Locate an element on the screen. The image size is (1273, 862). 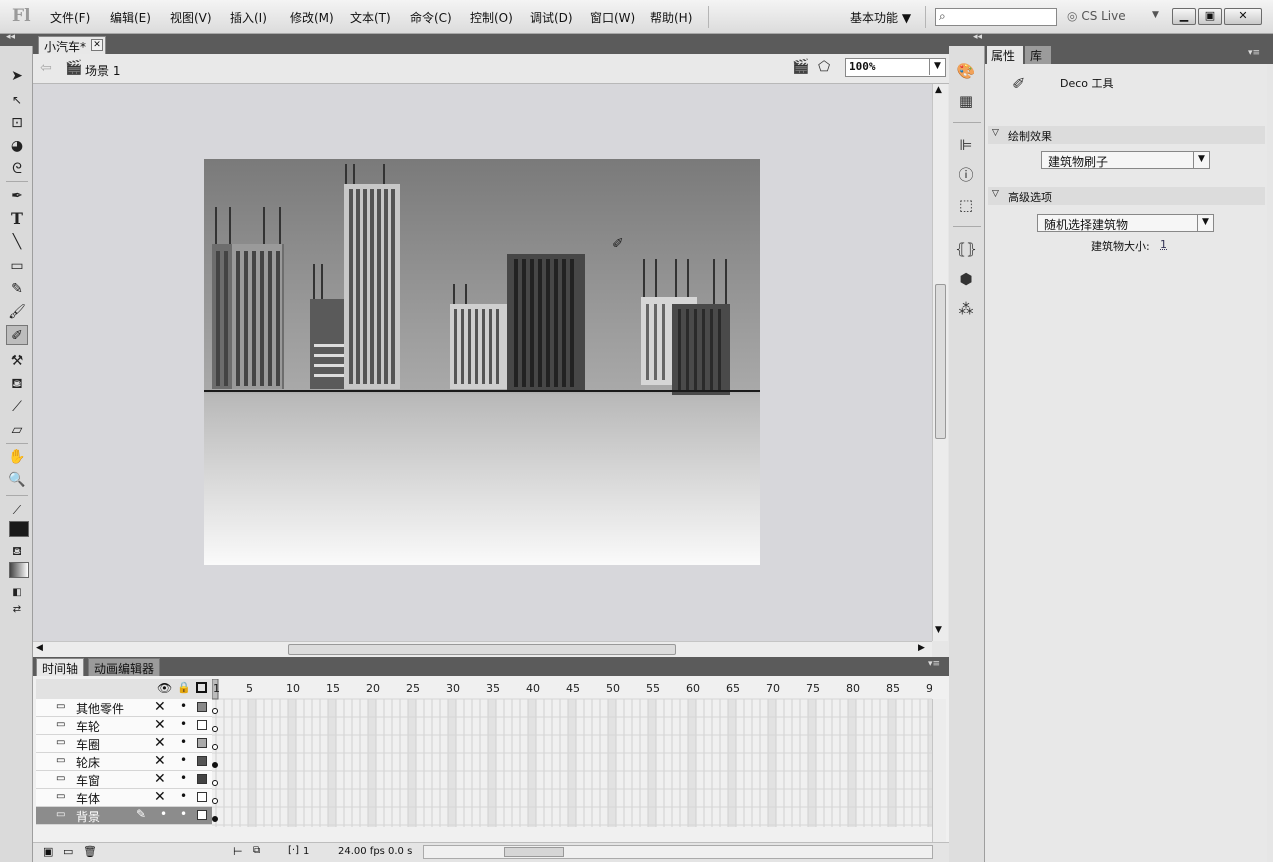
menu-view: 视图(V) is located at coordinates (191, 17).